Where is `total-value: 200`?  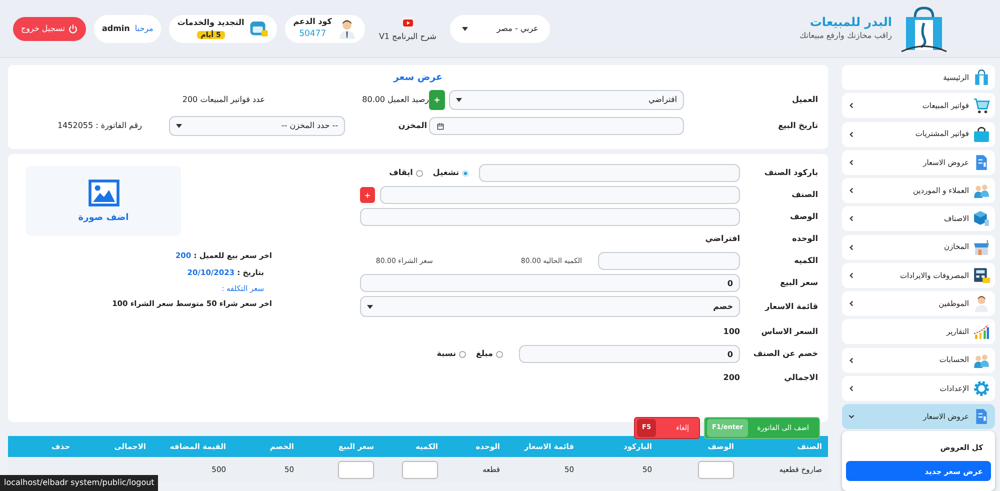 total-value: 200 is located at coordinates (731, 378).